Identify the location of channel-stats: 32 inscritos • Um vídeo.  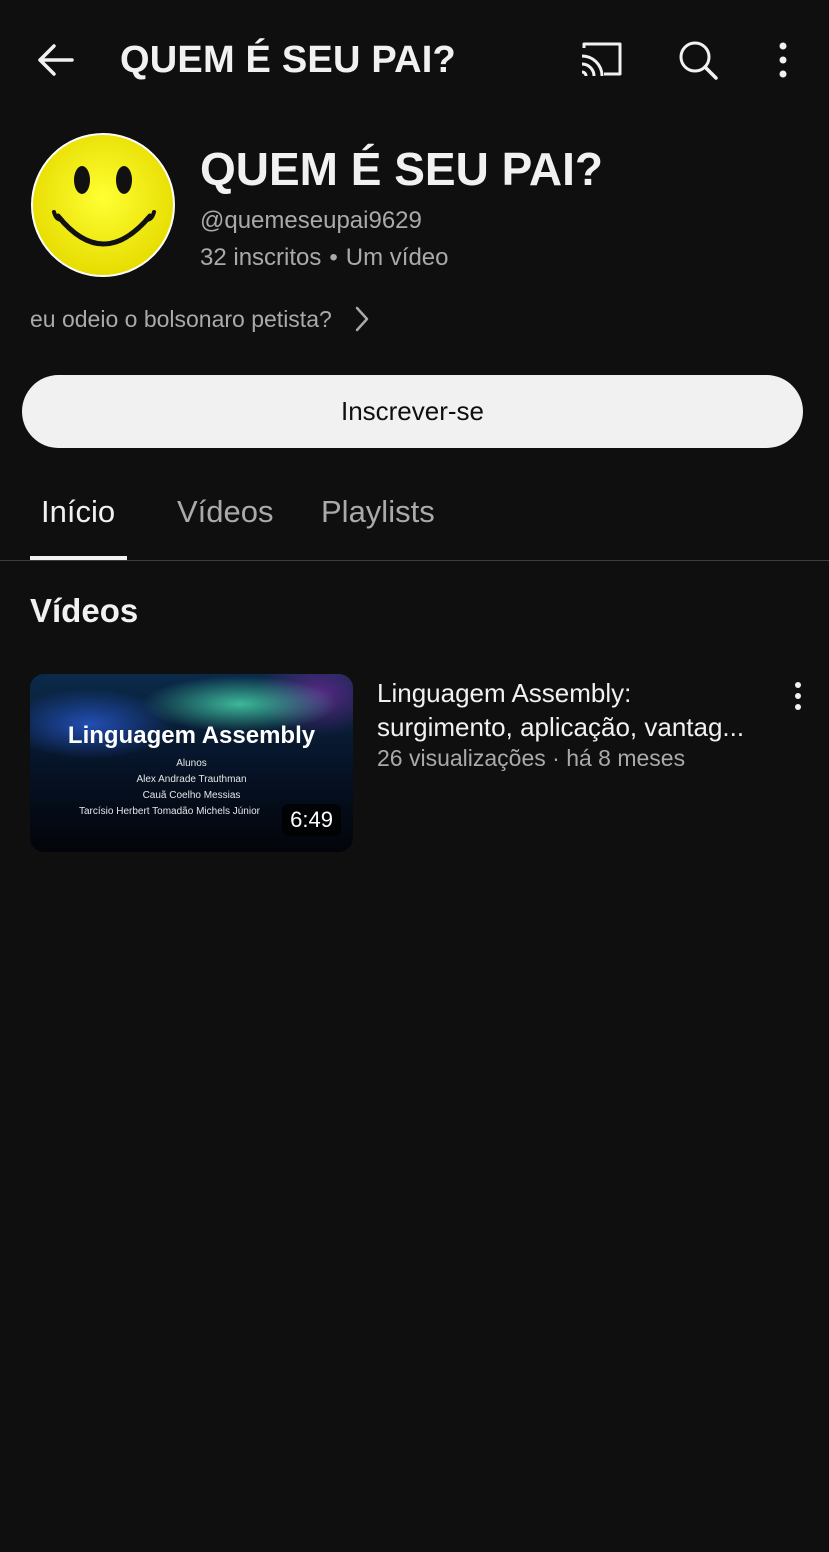
(324, 258).